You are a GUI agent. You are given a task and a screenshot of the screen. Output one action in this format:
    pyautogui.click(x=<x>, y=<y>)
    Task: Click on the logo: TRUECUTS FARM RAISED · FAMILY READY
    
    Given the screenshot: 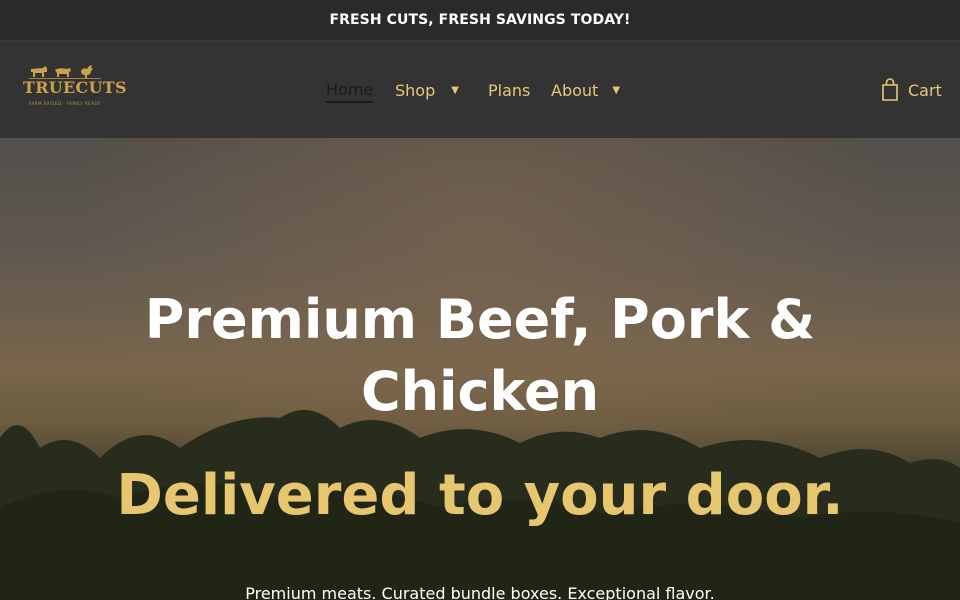 What is the action you would take?
    pyautogui.click(x=75, y=87)
    